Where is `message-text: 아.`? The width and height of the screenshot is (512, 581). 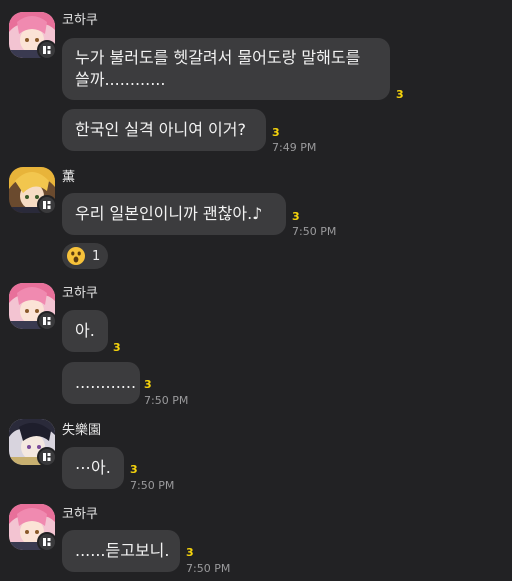
message-text: 아. is located at coordinates (85, 330).